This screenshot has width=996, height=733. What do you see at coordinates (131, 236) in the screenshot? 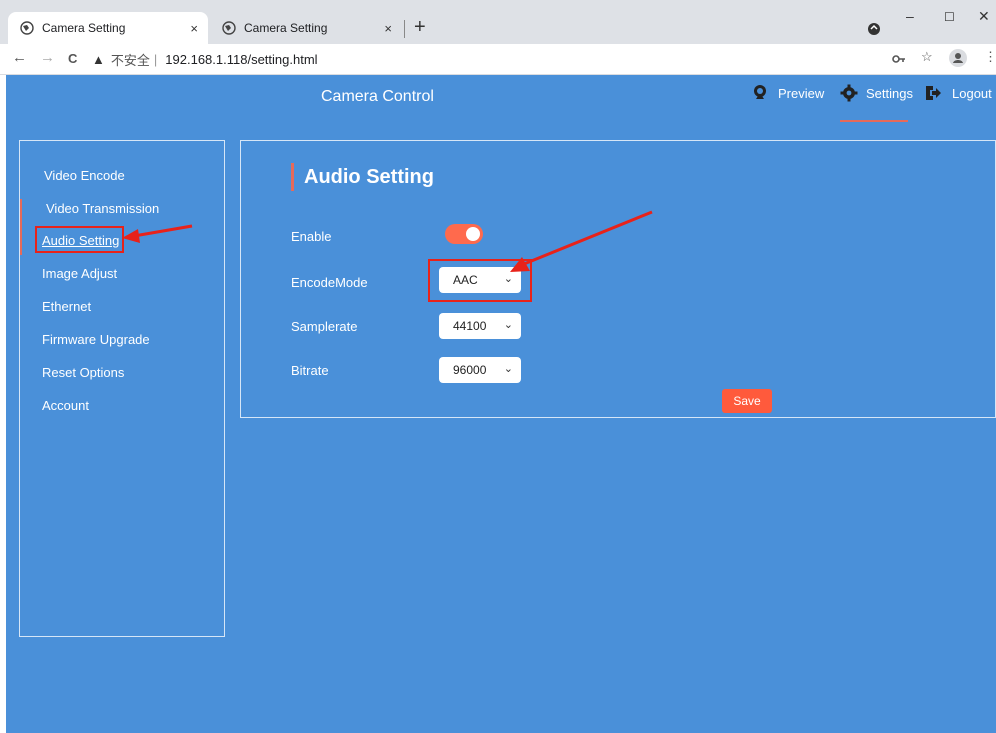
I see `arrowhead-audio-setting` at bounding box center [131, 236].